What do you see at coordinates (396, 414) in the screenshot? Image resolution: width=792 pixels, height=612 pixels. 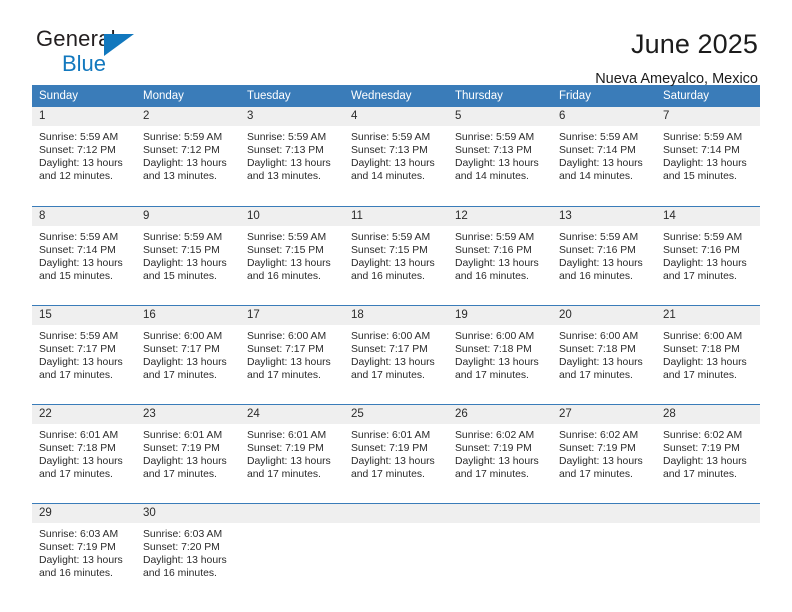 I see `day-number: 25` at bounding box center [396, 414].